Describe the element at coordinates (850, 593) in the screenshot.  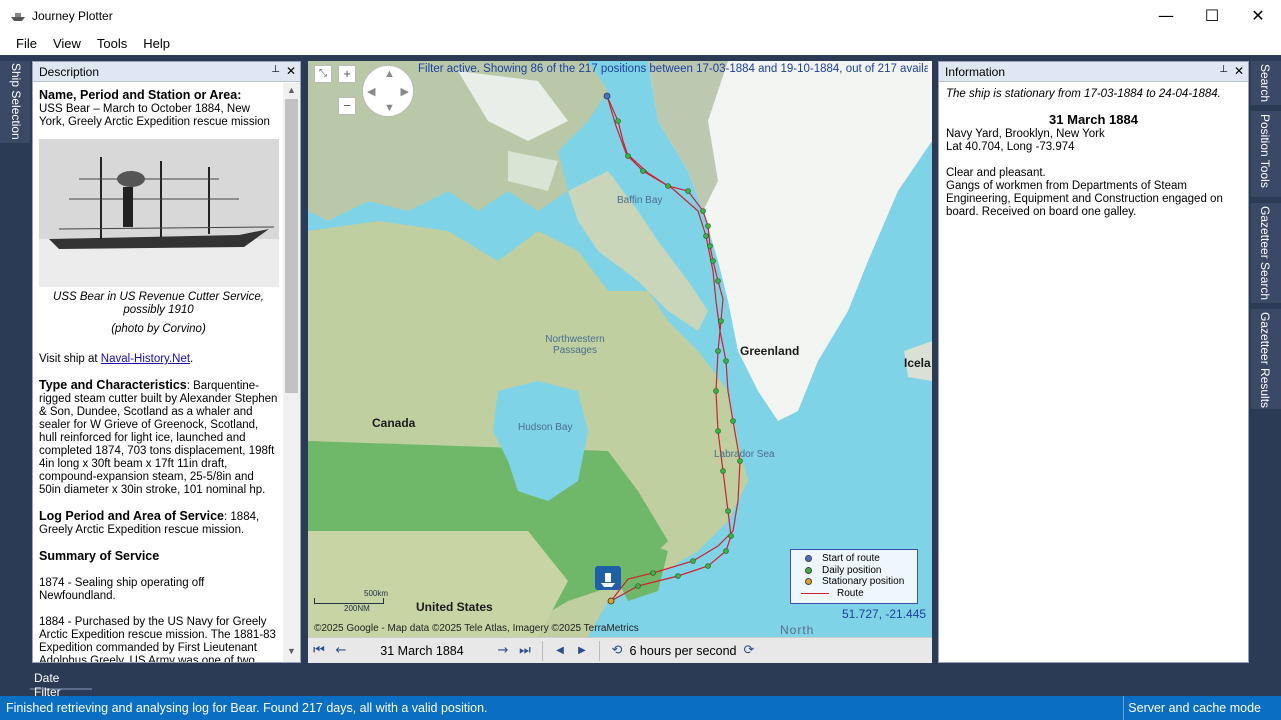
I see `legend-route: Route` at that location.